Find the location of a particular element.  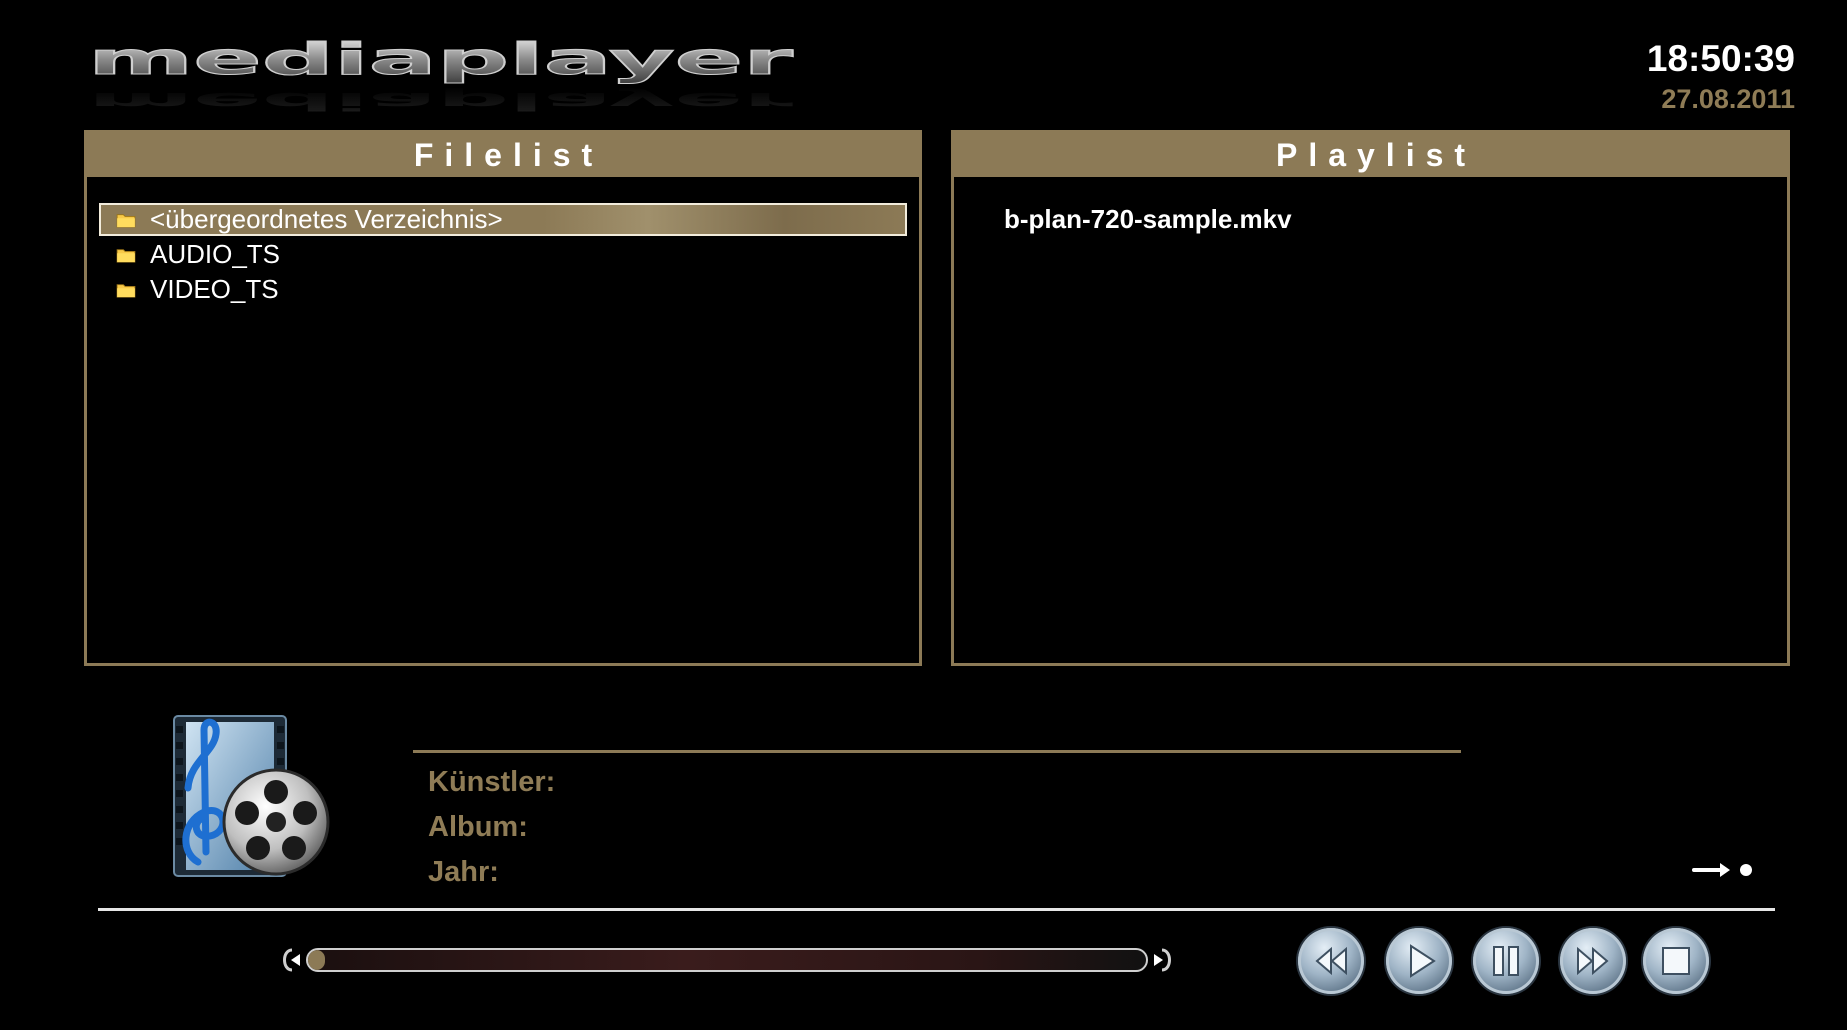

logo-reflection: mediaplayer is located at coordinates (441, 101).